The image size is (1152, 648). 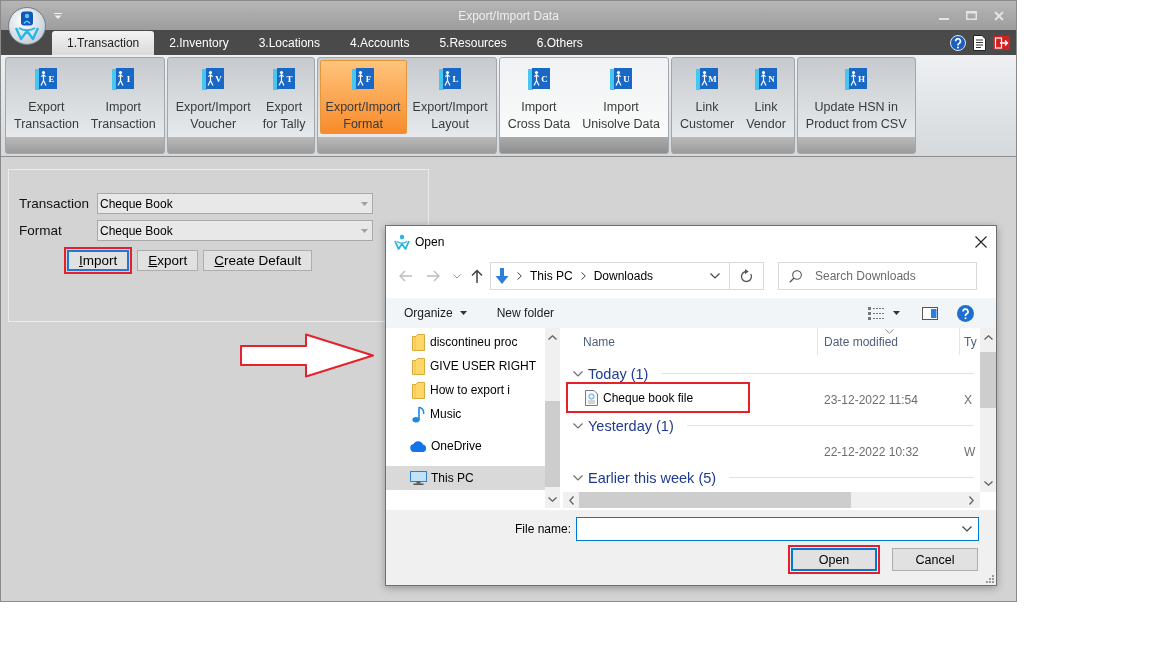 What do you see at coordinates (41, 230) in the screenshot?
I see `field-label: Format` at bounding box center [41, 230].